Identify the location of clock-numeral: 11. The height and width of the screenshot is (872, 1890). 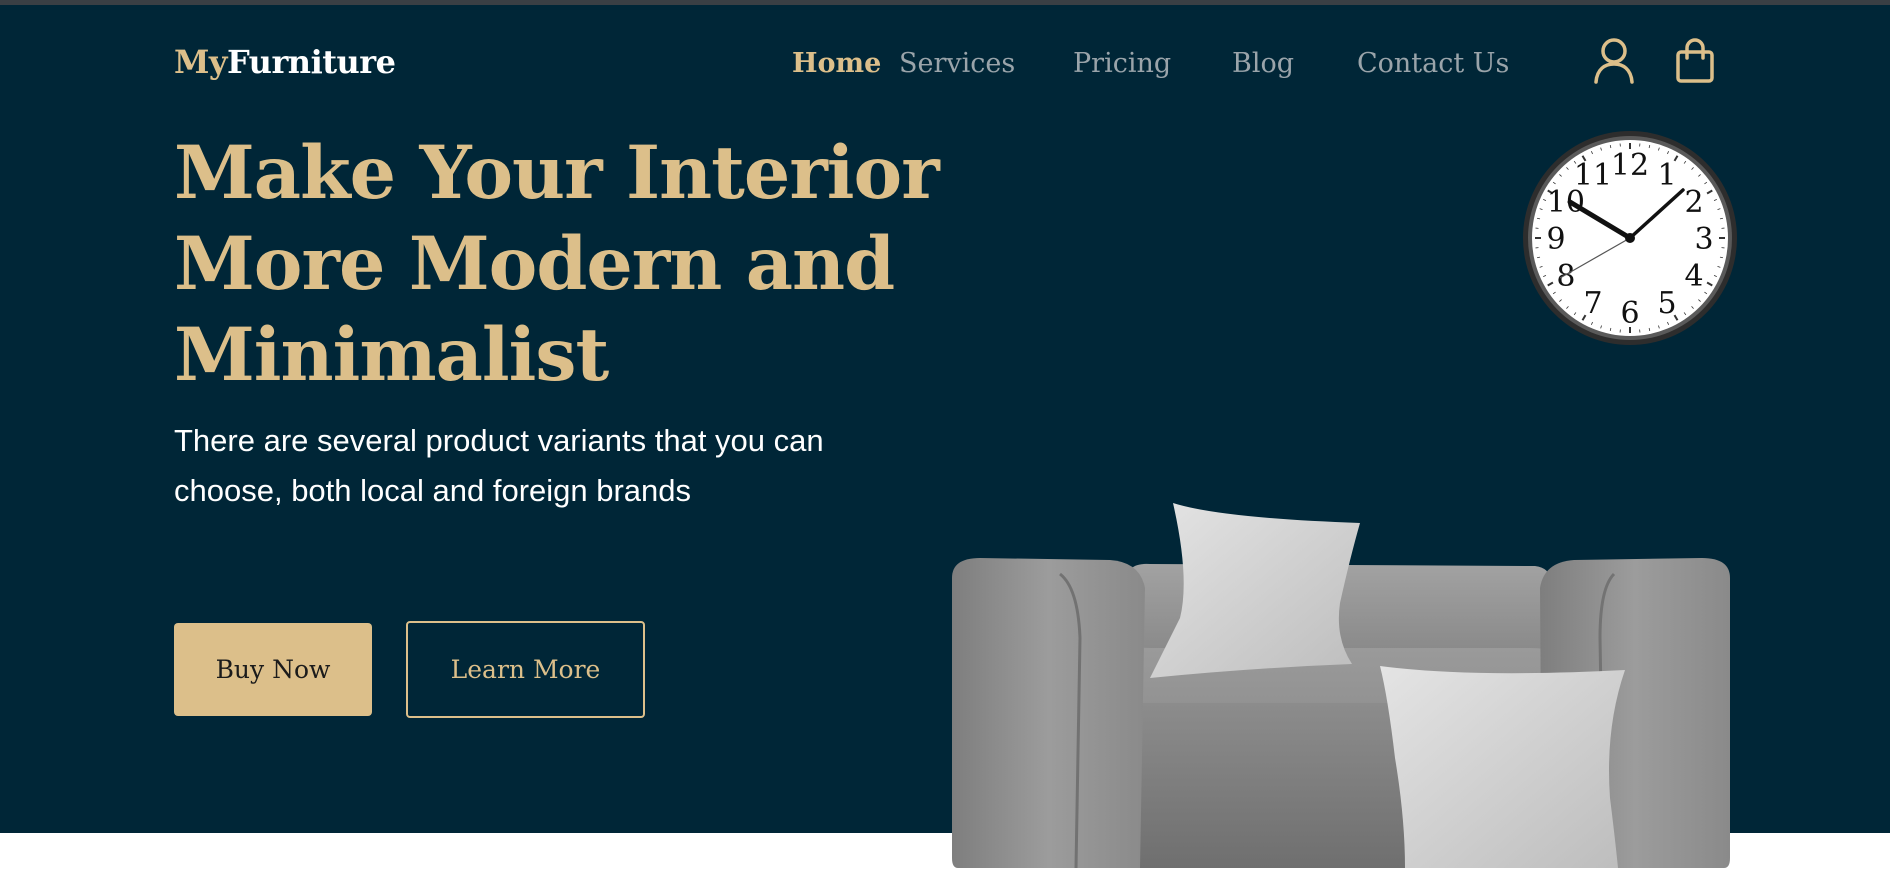
(1593, 175).